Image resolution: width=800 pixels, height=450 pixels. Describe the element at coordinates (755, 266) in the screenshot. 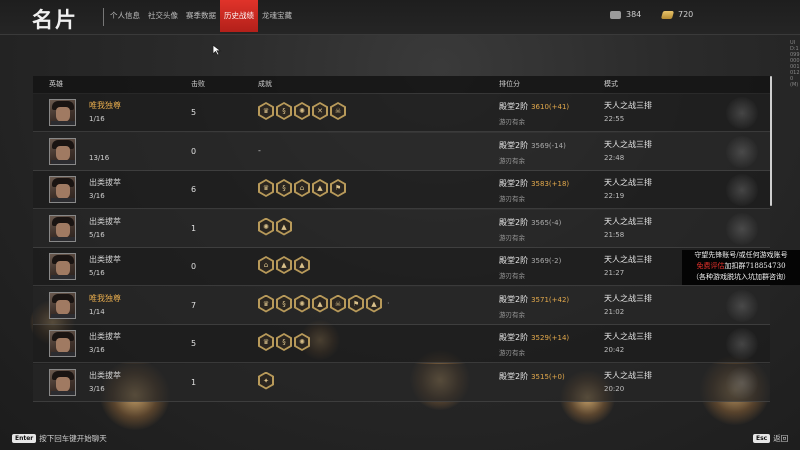

I see `promo-line-2: 加扣群718854730` at that location.